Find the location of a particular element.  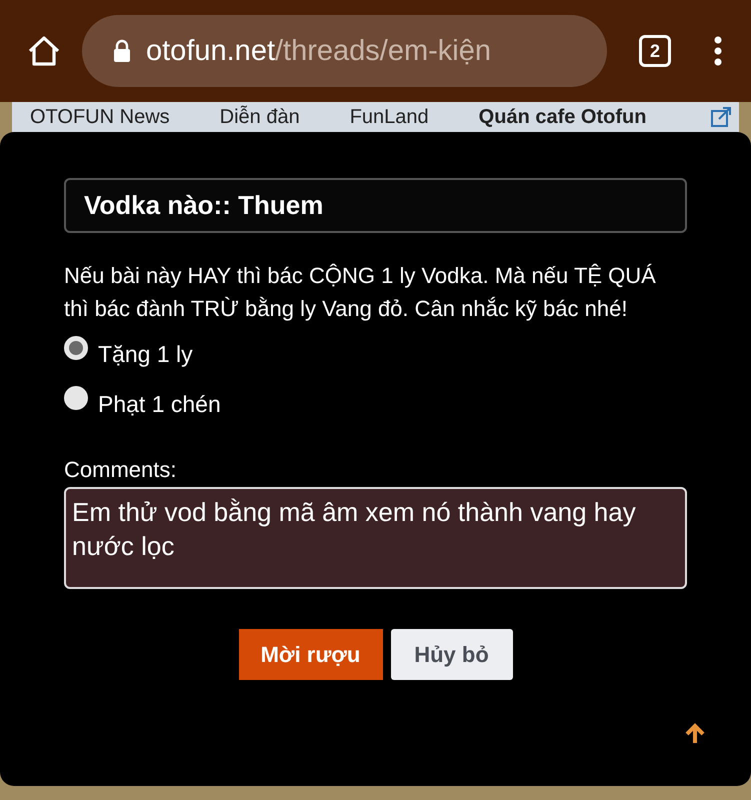

breadcrumb-link: Quán cafe Otofun is located at coordinates (572, 117).